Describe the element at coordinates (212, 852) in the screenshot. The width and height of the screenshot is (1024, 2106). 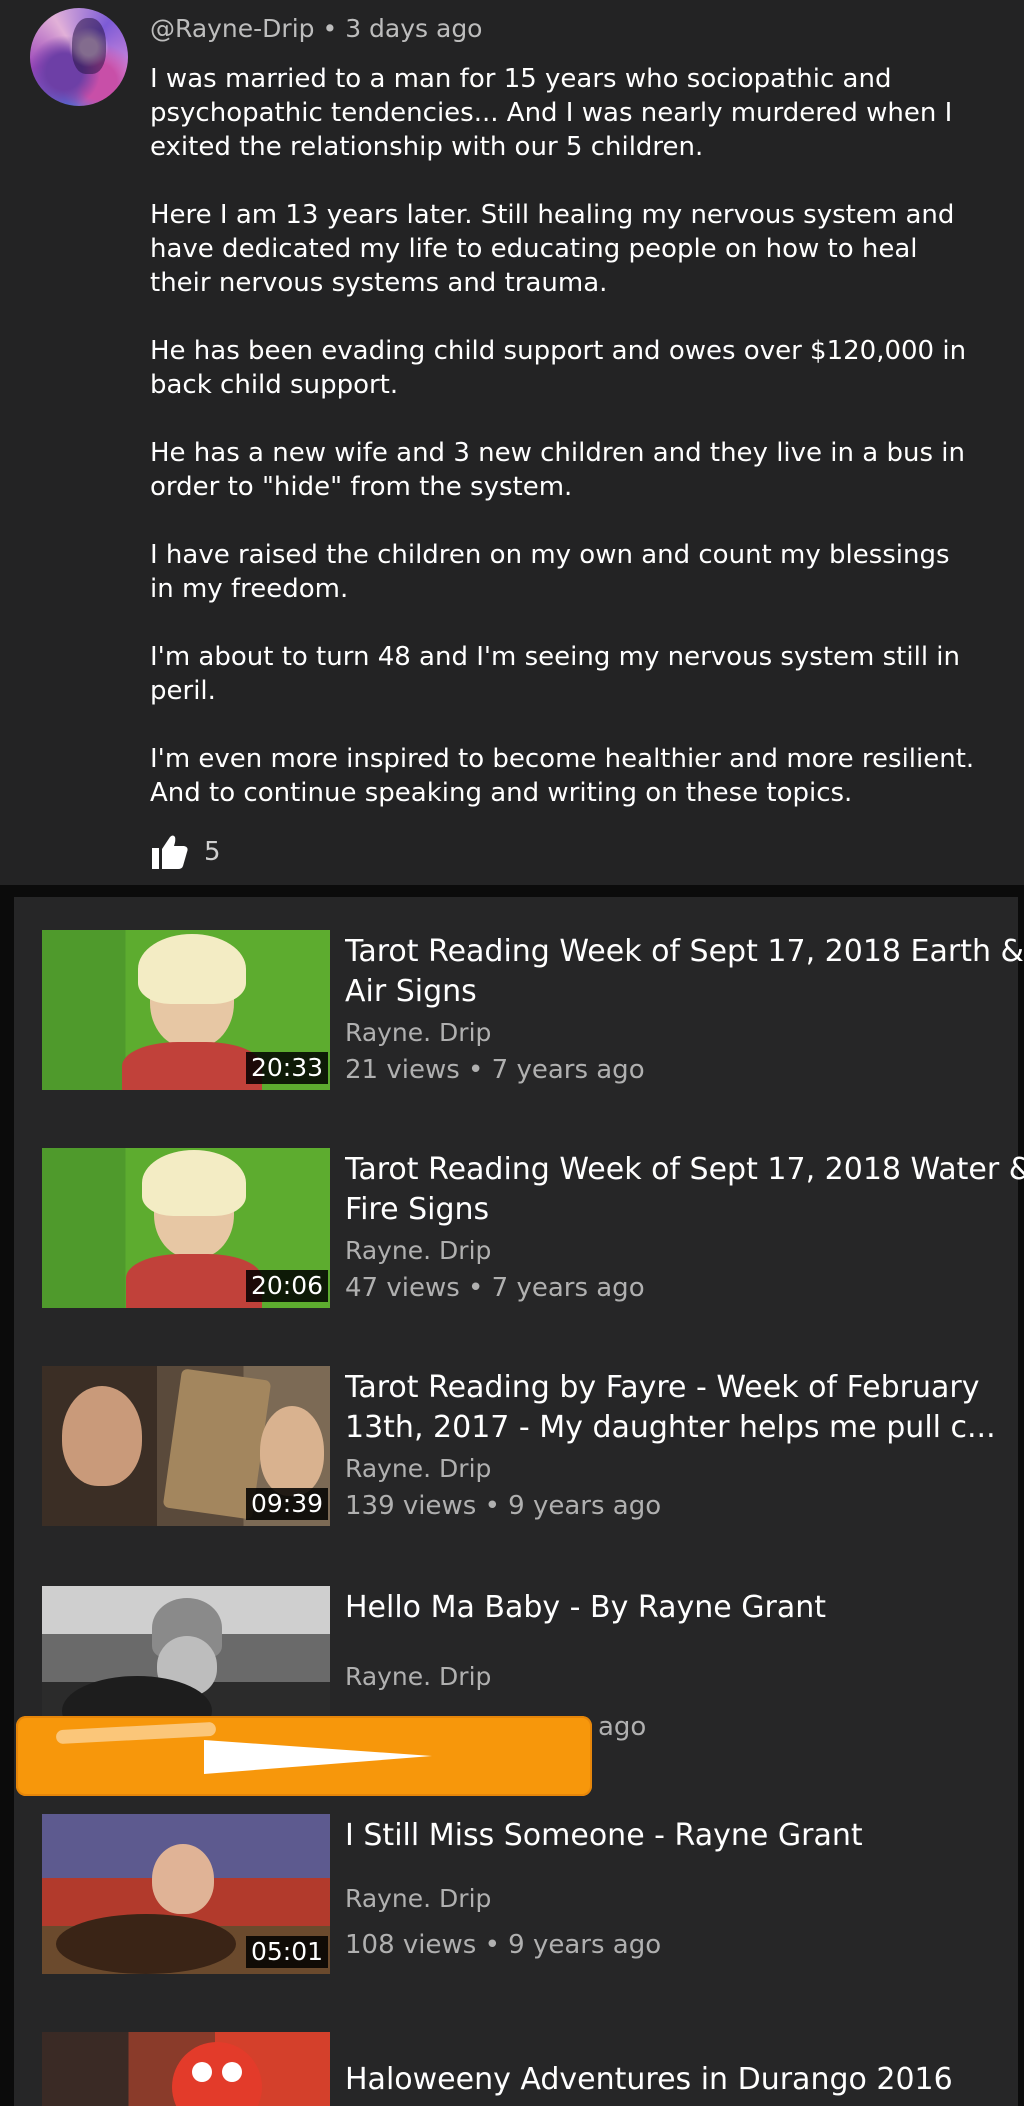
I see `like-count: 5` at that location.